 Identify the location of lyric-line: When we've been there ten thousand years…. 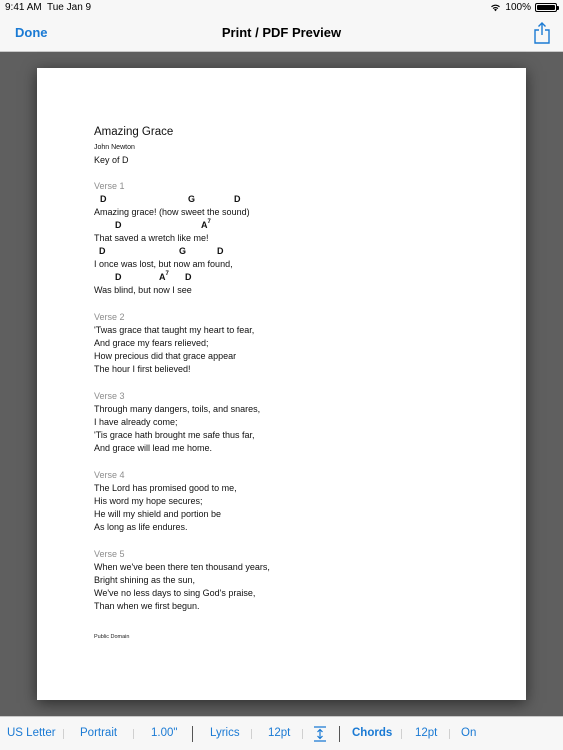
(182, 567).